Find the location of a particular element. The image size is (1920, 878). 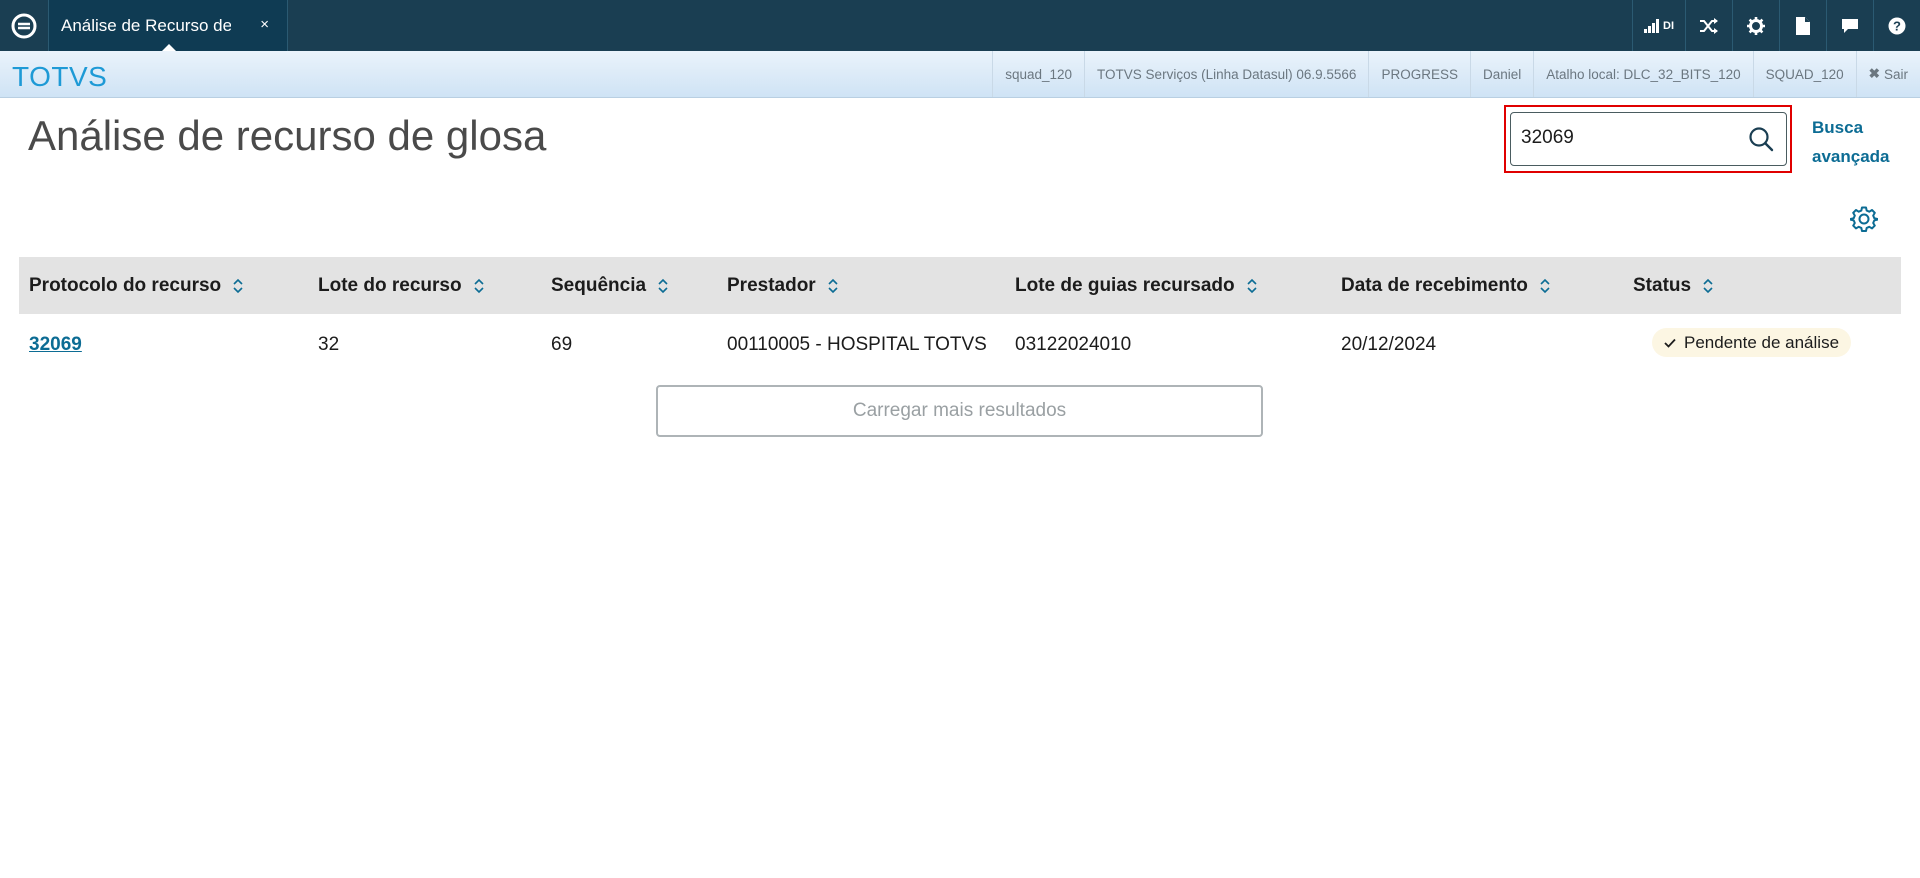

info-shortcut: Atalho local: DLC_32_BITS_120 is located at coordinates (1642, 74).